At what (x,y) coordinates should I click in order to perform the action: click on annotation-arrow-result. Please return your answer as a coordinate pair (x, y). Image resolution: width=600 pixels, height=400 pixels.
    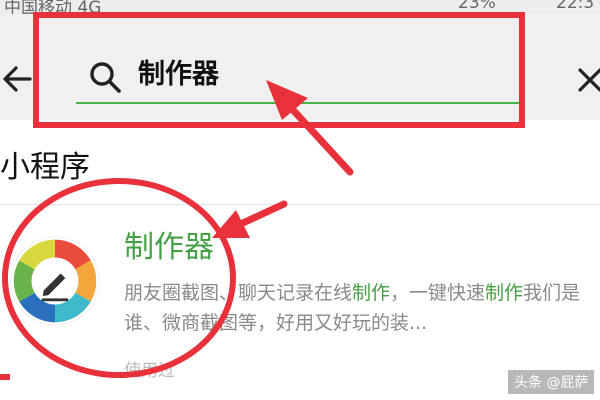
    Looking at the image, I should click on (250, 219).